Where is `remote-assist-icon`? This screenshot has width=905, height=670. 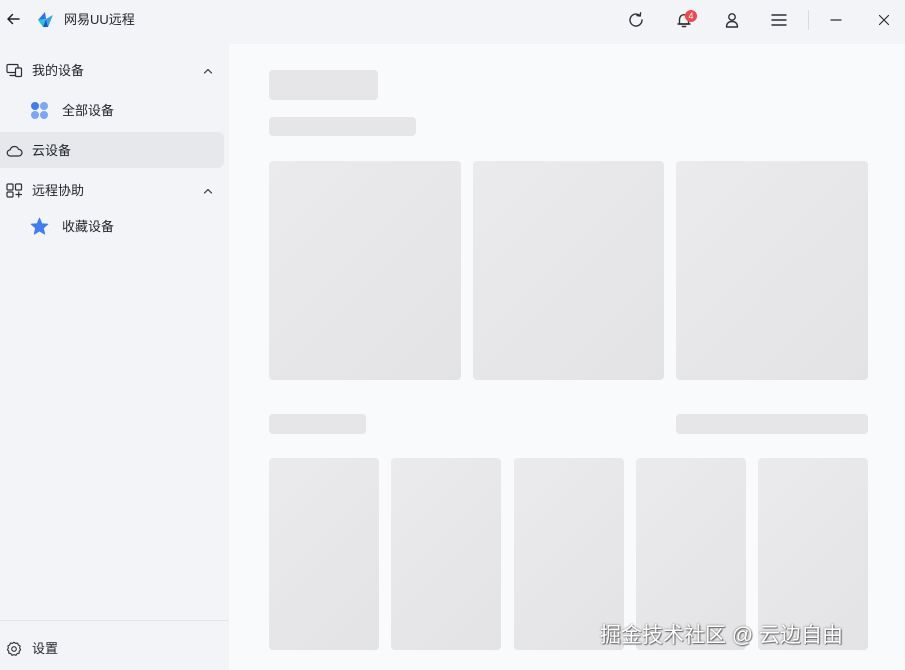
remote-assist-icon is located at coordinates (14, 190).